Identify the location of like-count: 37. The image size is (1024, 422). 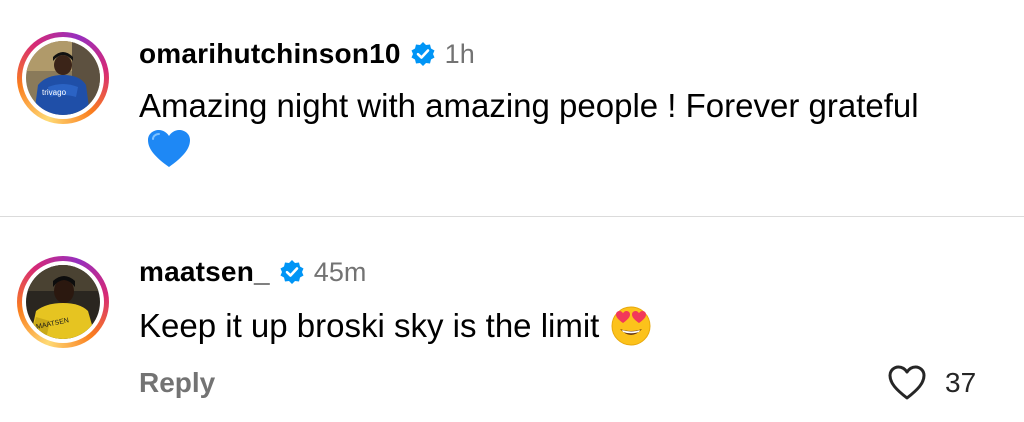
(961, 382).